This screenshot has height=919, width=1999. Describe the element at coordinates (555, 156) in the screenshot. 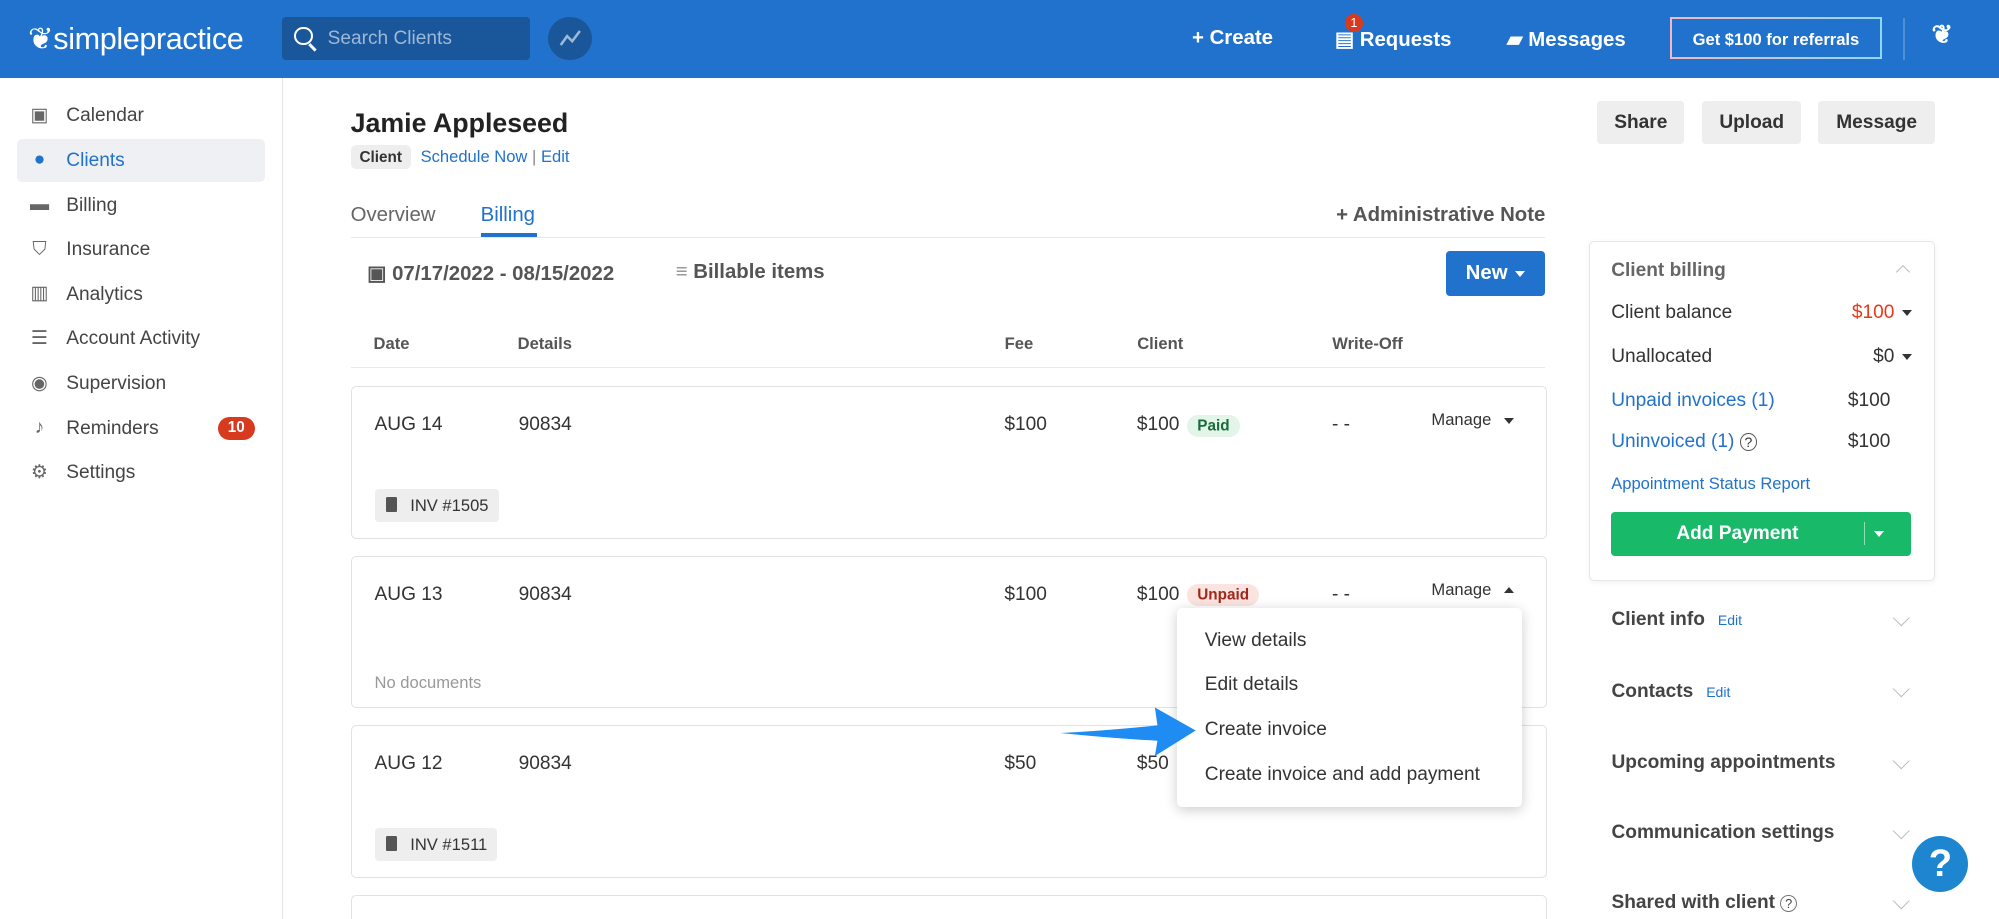

I see `edit-client-link: Edit` at that location.